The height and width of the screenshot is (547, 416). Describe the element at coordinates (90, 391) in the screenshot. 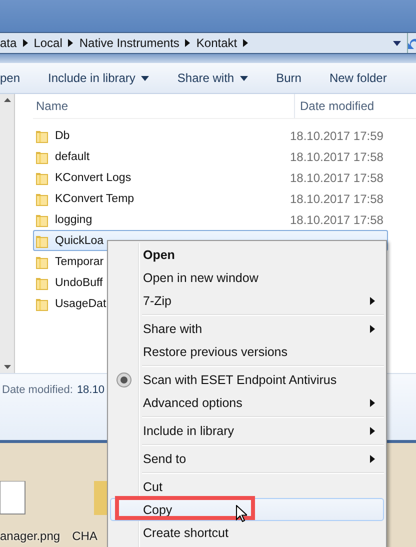

I see `details-value: 18.10` at that location.